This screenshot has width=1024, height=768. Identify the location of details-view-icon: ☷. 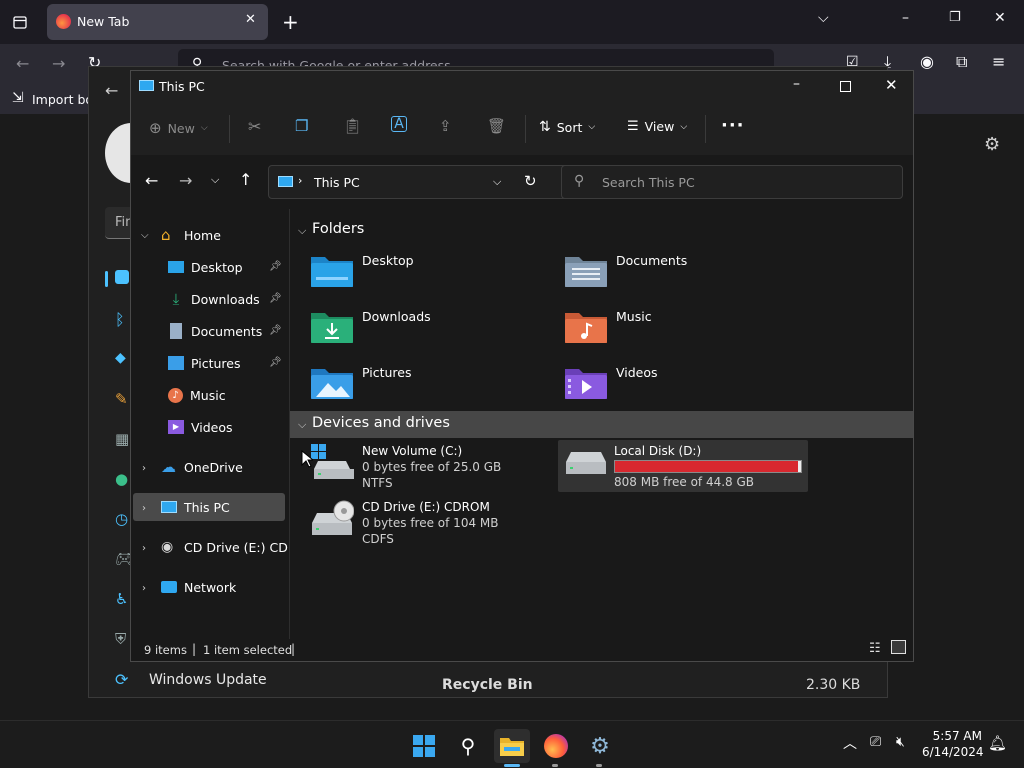
(875, 648).